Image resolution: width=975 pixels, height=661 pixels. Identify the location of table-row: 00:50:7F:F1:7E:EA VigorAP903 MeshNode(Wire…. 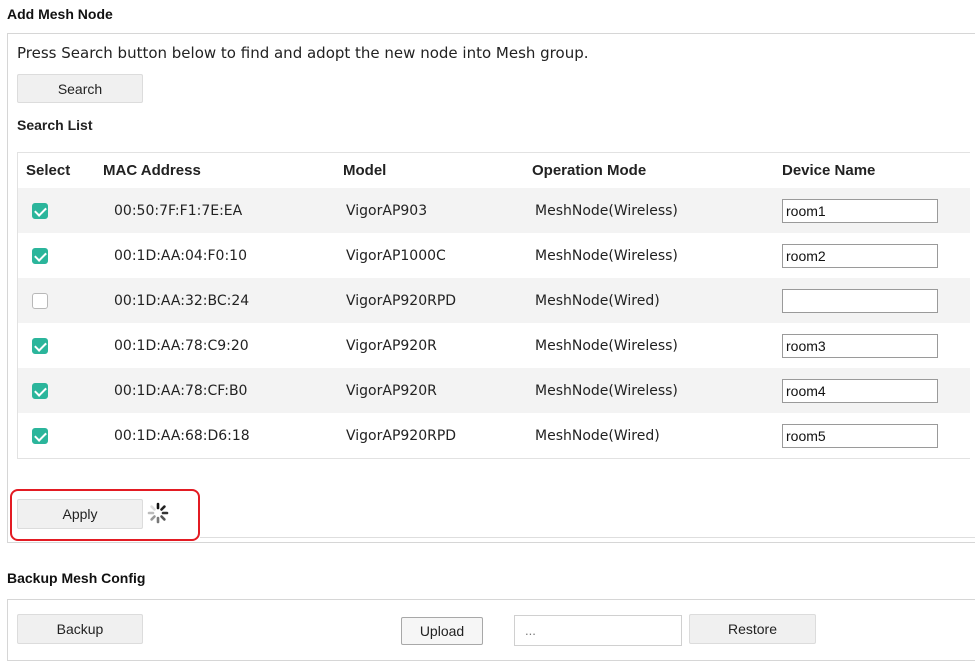
(493, 210).